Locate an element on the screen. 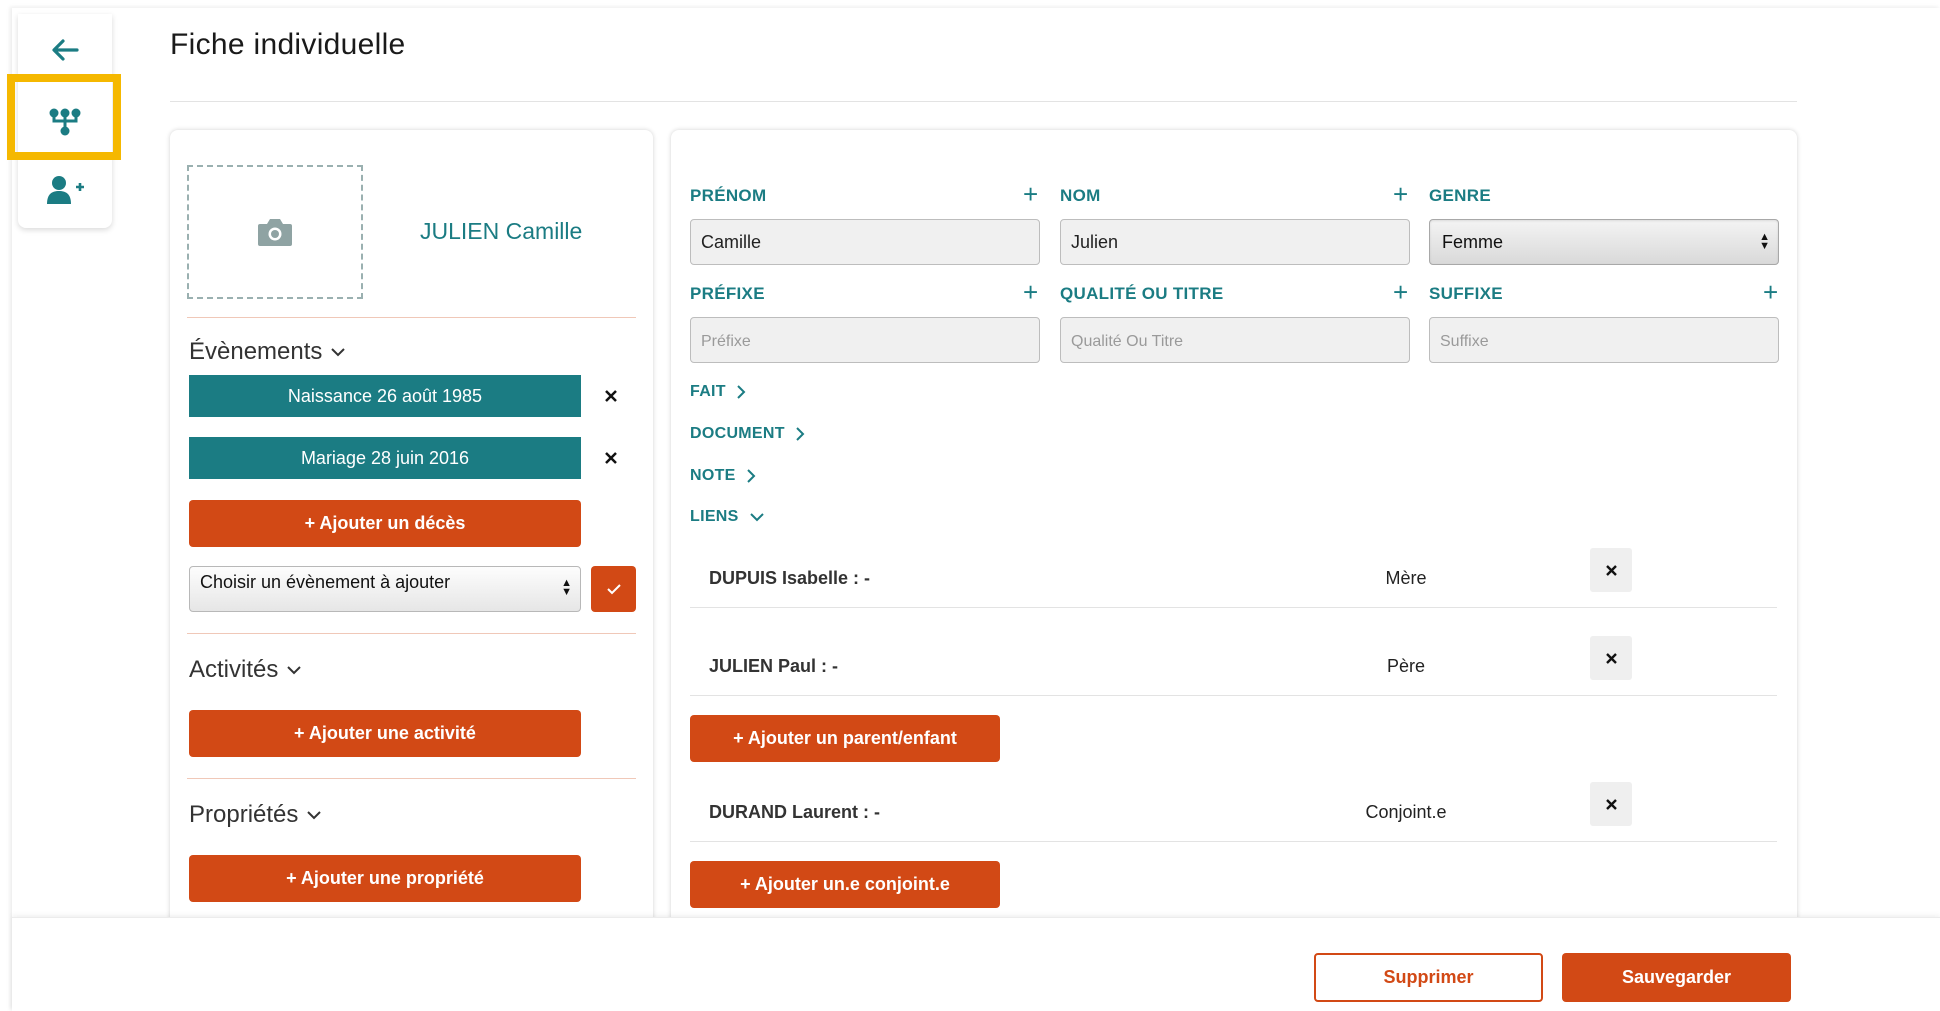  checkmark-icon is located at coordinates (613, 589).